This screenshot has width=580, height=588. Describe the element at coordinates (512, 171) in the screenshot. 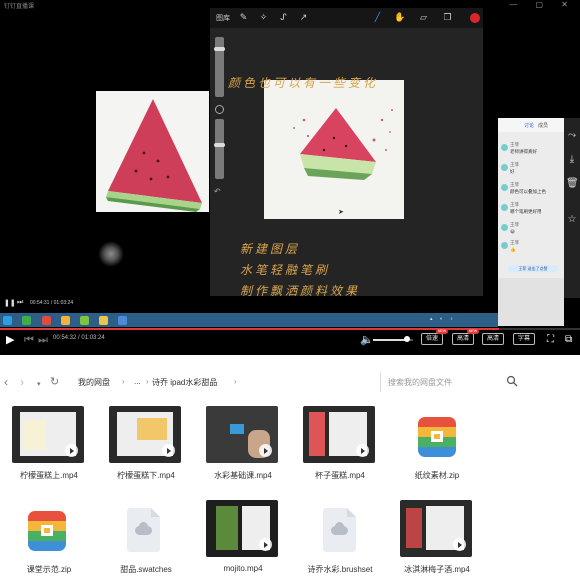

I see `chat-message: 好` at that location.